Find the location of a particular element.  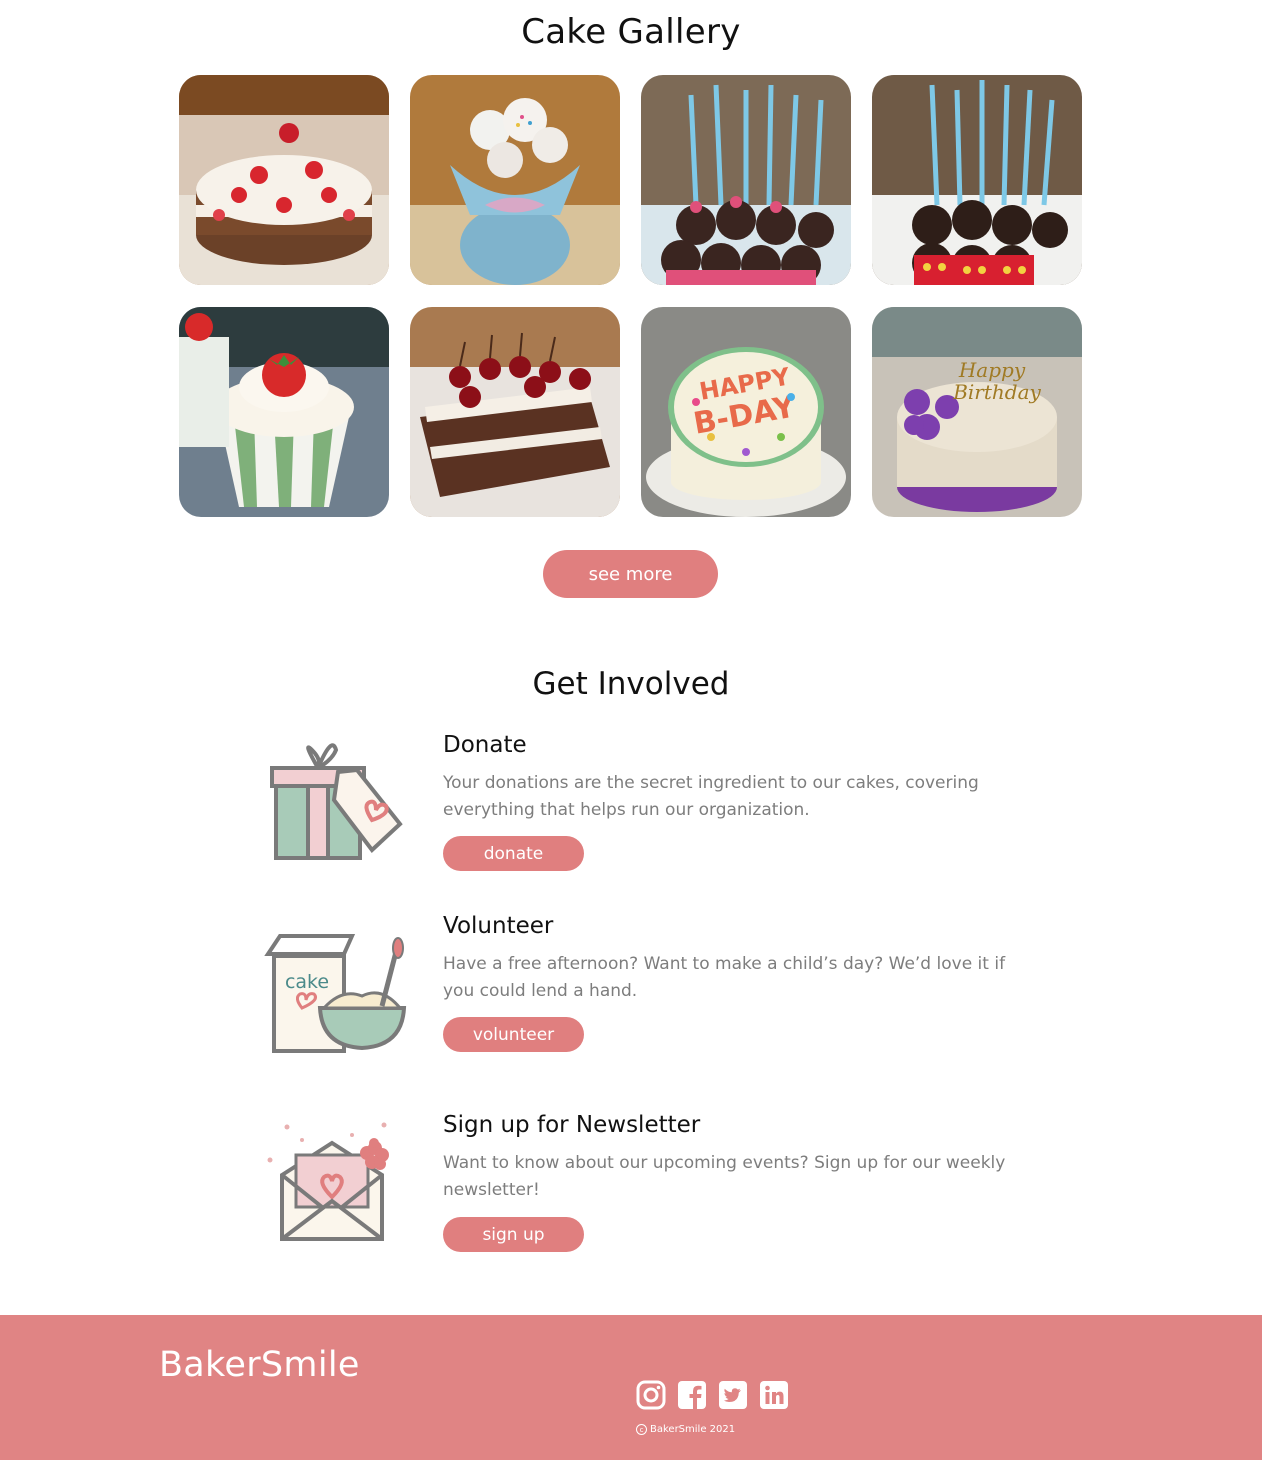

footer-brand: BakerSmile is located at coordinates (259, 1365).